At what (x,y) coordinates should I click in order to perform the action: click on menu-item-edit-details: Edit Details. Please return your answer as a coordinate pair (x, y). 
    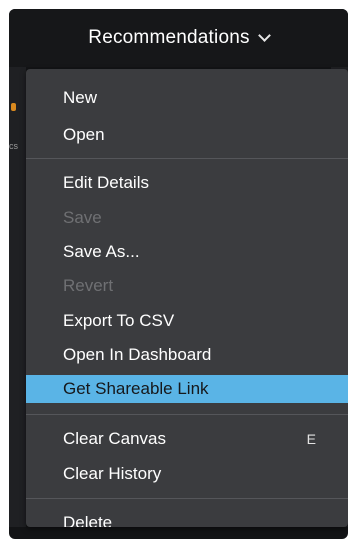
    Looking at the image, I should click on (187, 183).